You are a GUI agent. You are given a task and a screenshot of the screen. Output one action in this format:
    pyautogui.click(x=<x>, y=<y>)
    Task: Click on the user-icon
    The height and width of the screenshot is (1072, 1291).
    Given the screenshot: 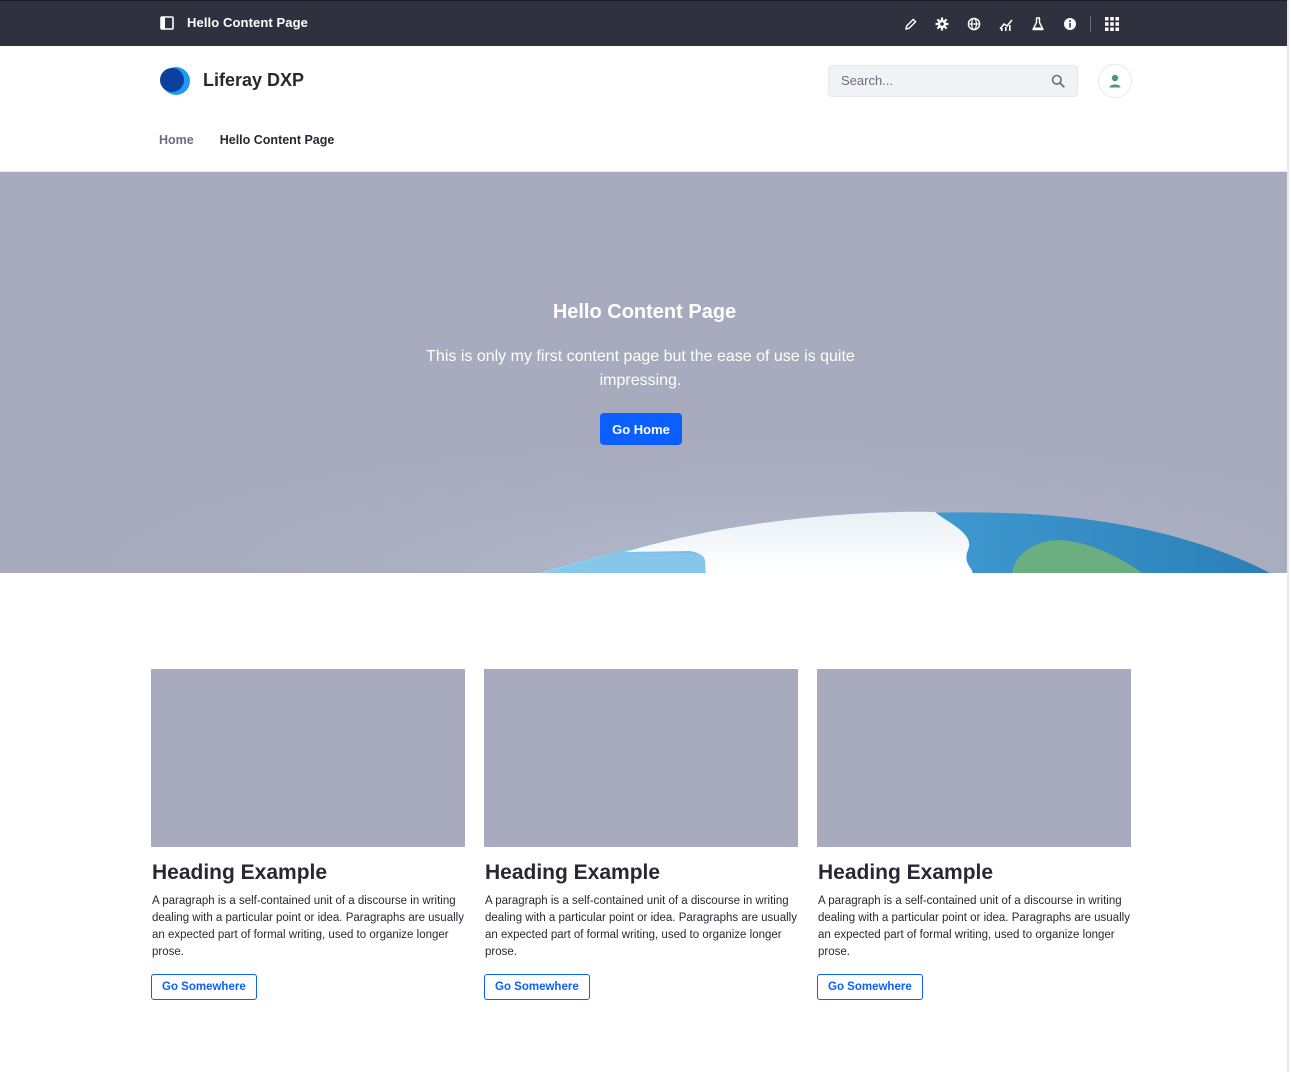 What is the action you would take?
    pyautogui.click(x=1115, y=81)
    